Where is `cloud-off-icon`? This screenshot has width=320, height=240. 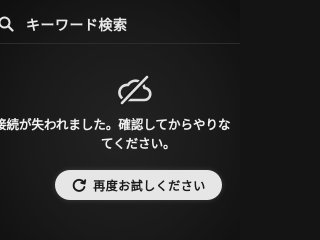 cloud-off-icon is located at coordinates (135, 90).